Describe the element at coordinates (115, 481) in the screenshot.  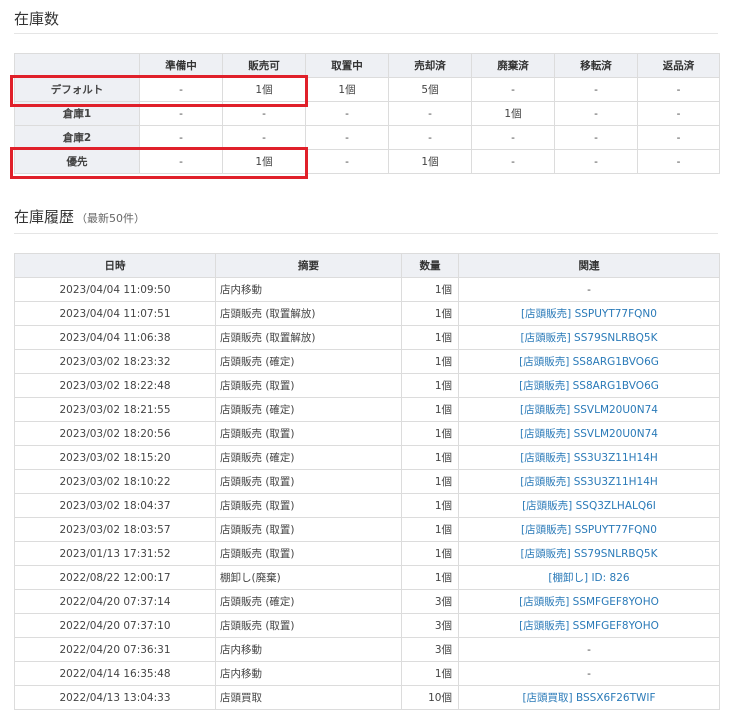
I see `history-date-cell: 2023/03/02 18:10:22` at that location.